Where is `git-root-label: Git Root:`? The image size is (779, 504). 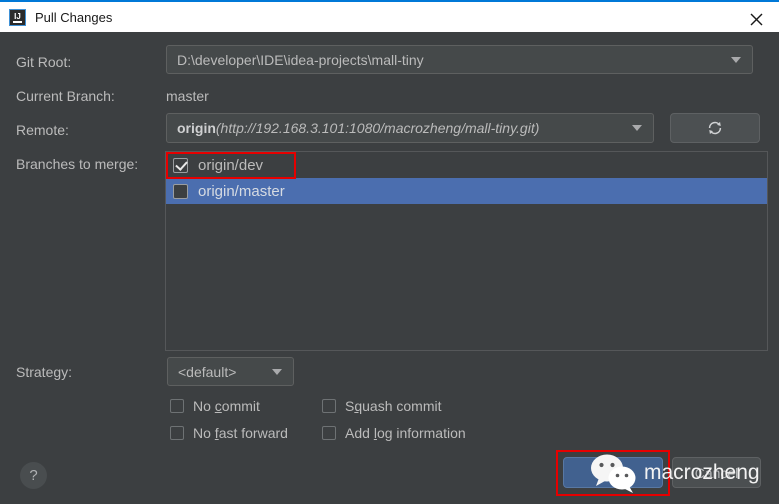
git-root-label: Git Root: is located at coordinates (44, 62).